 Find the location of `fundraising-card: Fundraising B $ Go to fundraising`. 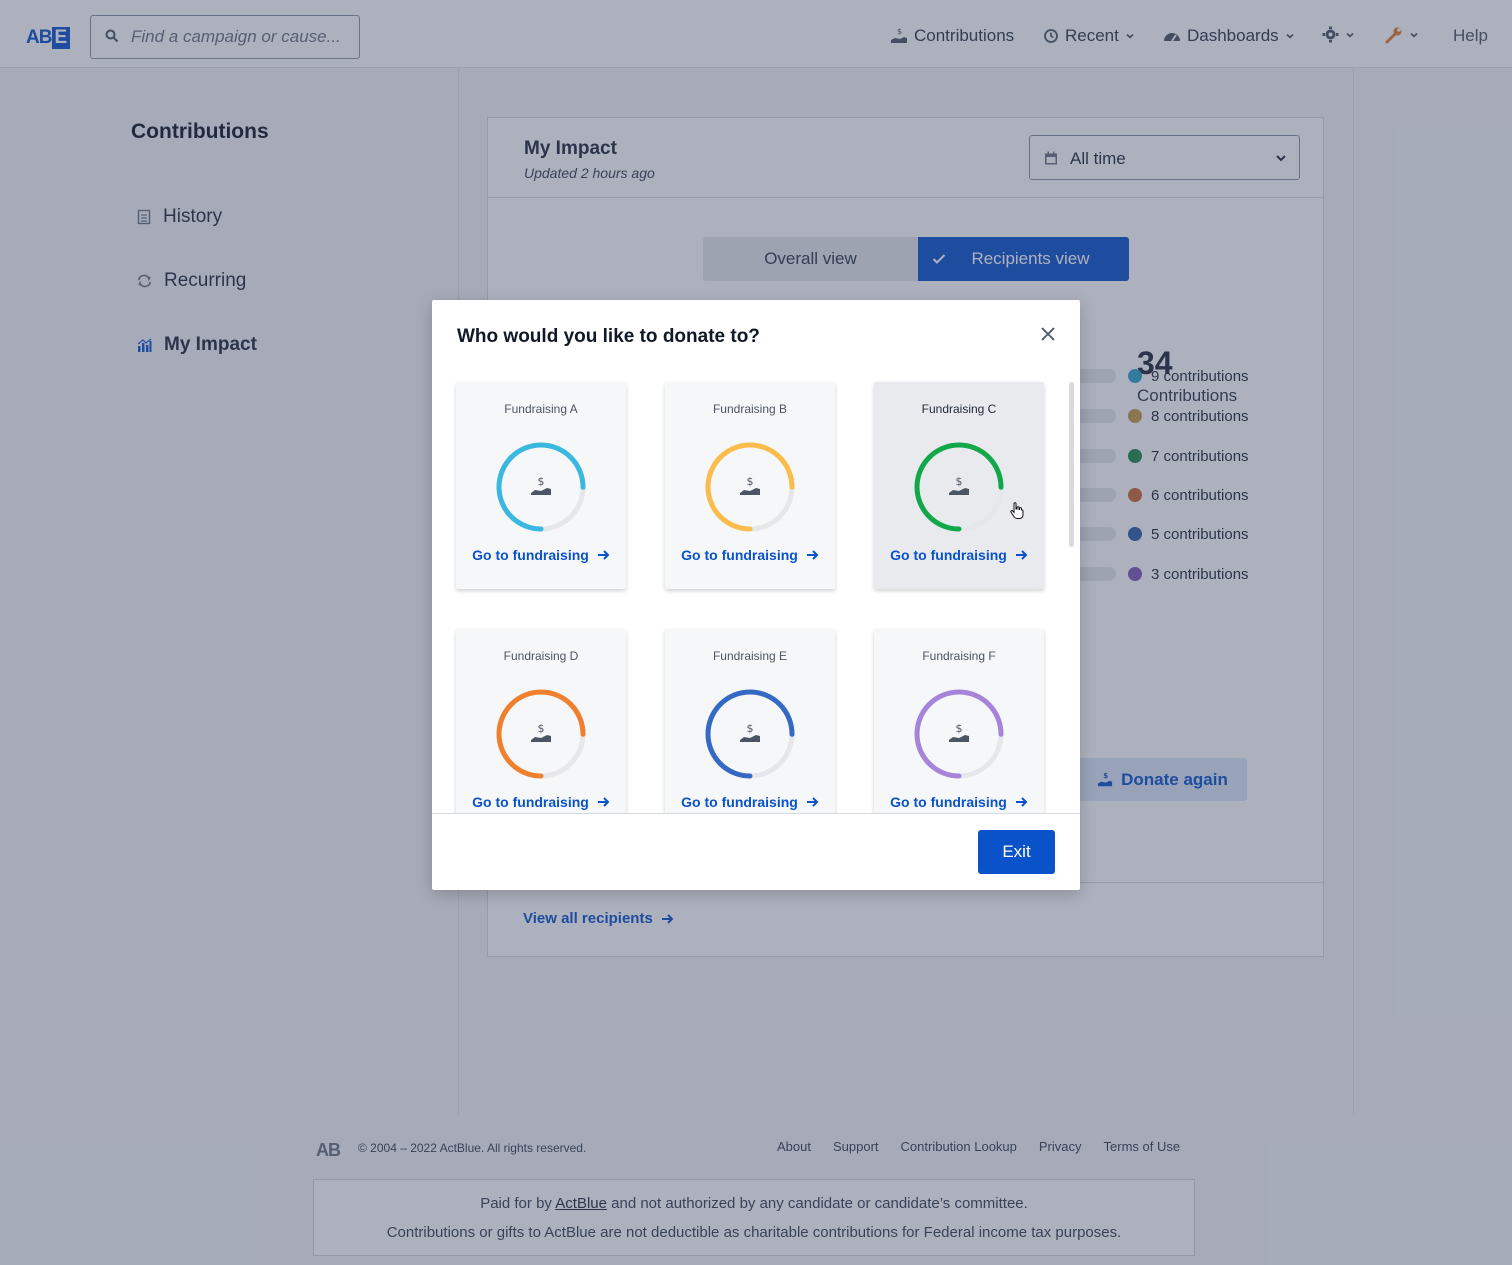

fundraising-card: Fundraising B $ Go to fundraising is located at coordinates (750, 485).